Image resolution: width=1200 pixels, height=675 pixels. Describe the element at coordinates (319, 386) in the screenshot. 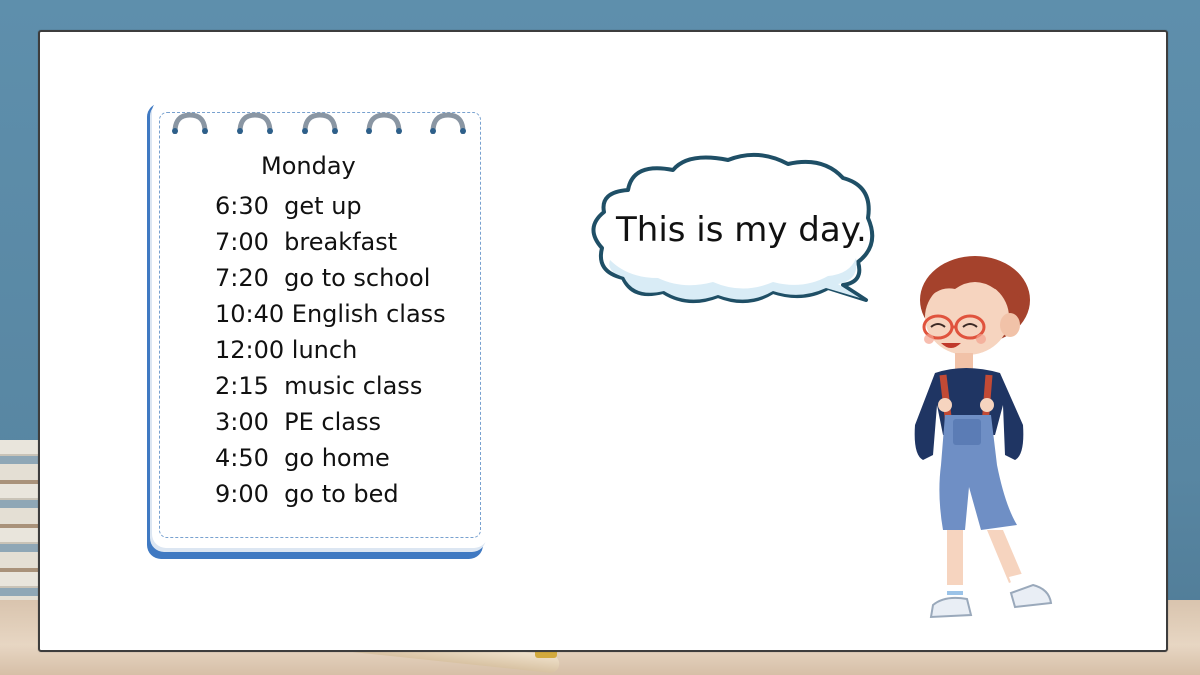

I see `schedule-item: 2:15 music class` at that location.